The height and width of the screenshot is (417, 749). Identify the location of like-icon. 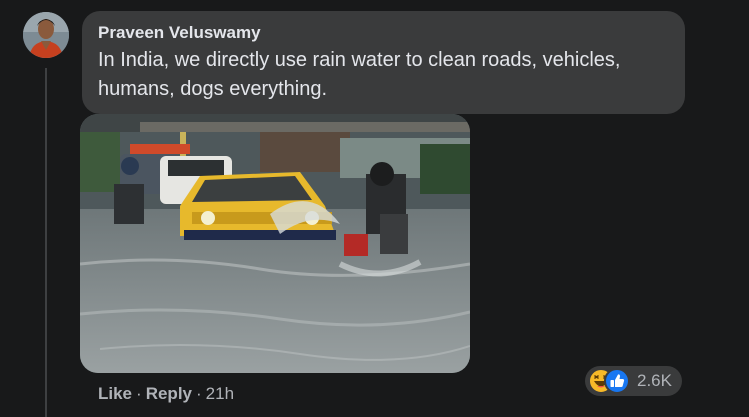
(617, 381).